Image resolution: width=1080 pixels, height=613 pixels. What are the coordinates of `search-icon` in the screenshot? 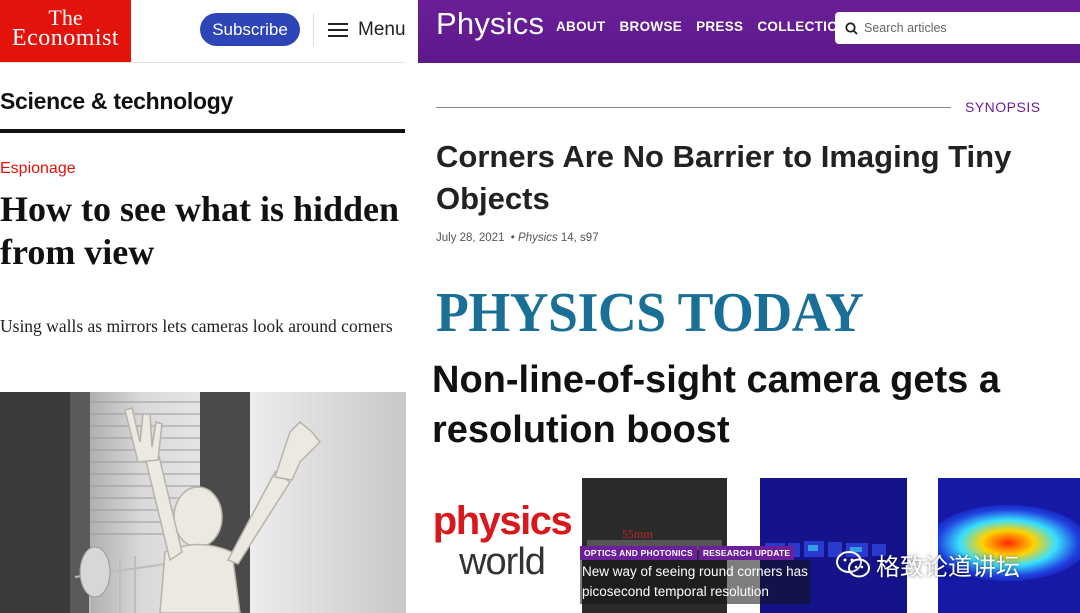 It's located at (851, 28).